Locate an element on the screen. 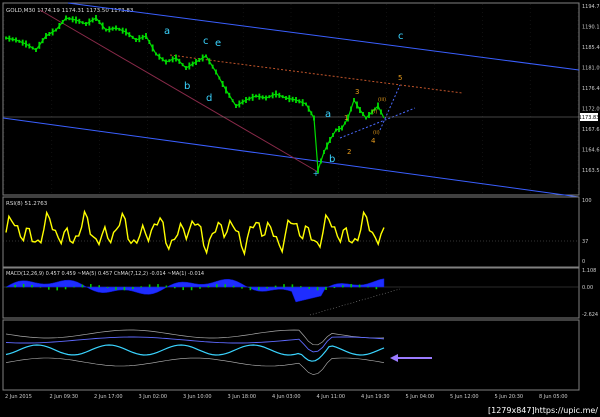 The image size is (600, 417). wave-label-cyan: e is located at coordinates (218, 43).